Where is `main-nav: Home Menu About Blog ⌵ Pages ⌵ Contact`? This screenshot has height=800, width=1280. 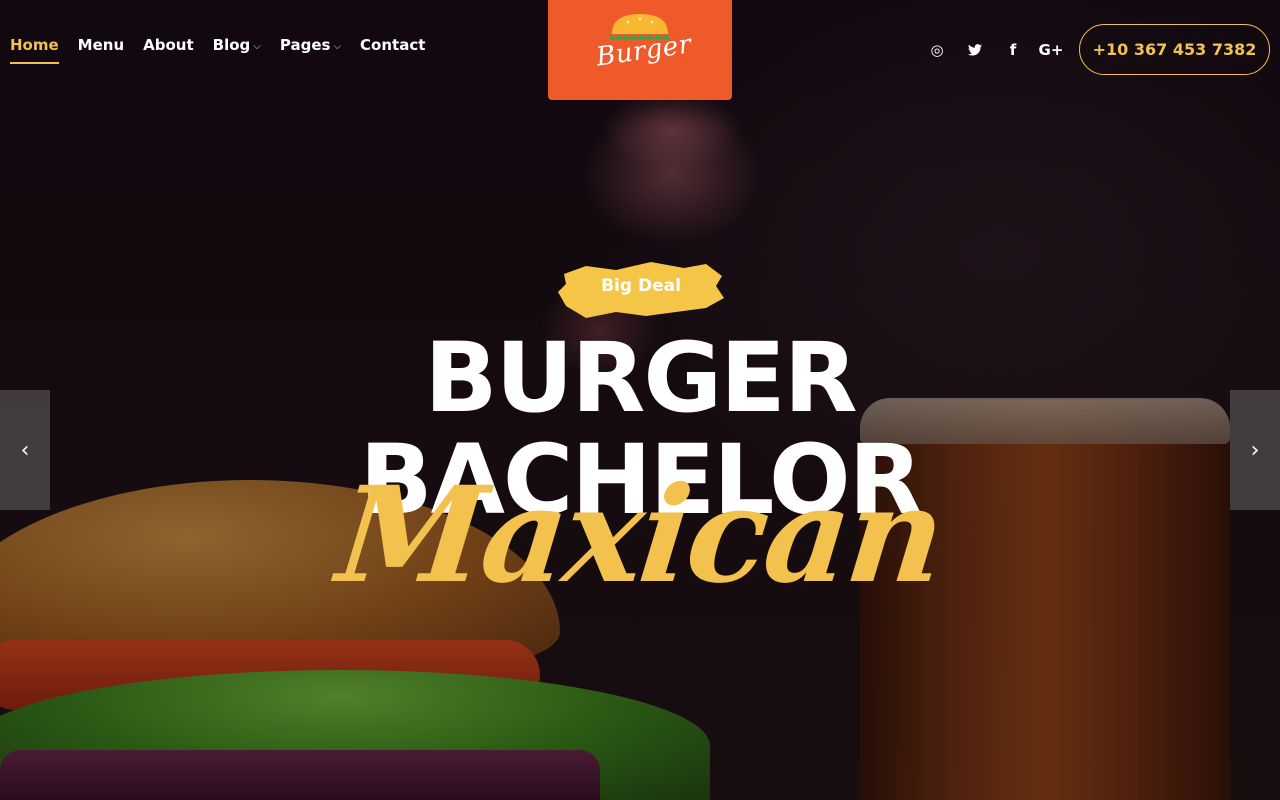 main-nav: Home Menu About Blog ⌵ Pages ⌵ Contact is located at coordinates (217, 50).